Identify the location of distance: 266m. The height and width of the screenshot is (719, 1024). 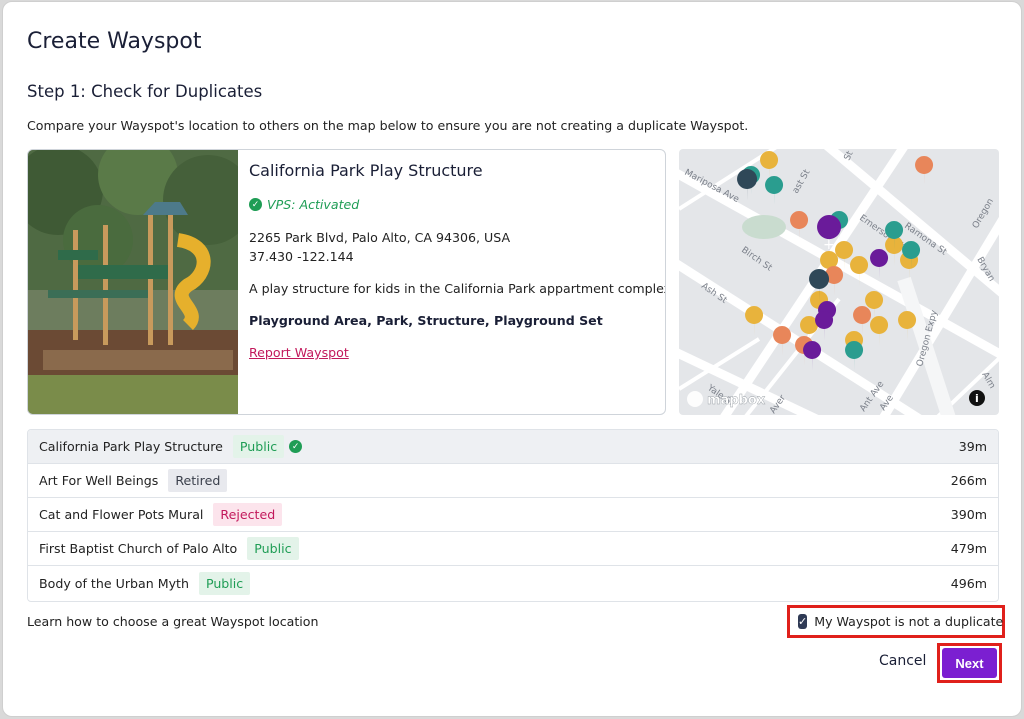
(968, 480).